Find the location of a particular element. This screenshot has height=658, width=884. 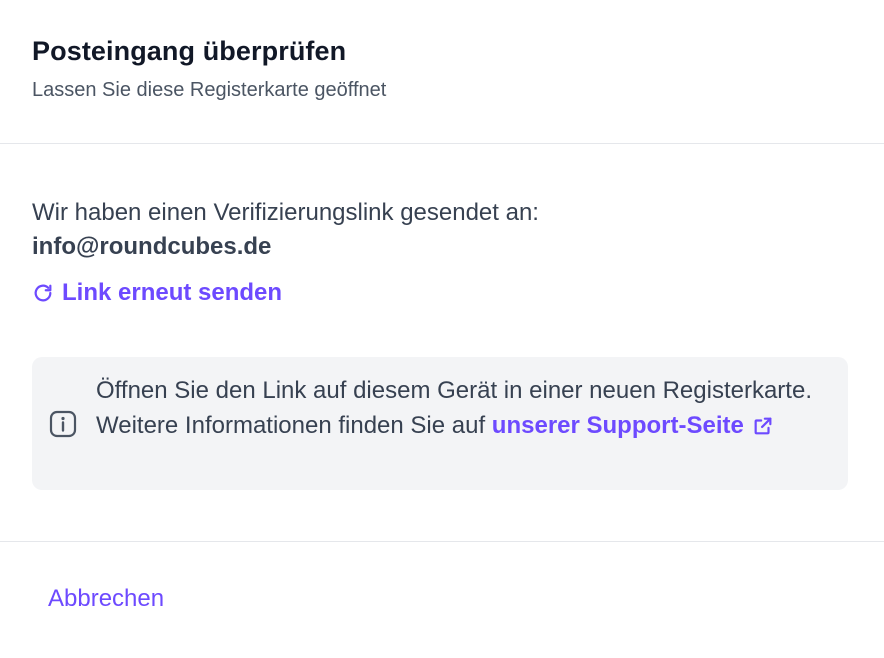

support-page-link-label: unserer Support-Seite is located at coordinates (617, 425).